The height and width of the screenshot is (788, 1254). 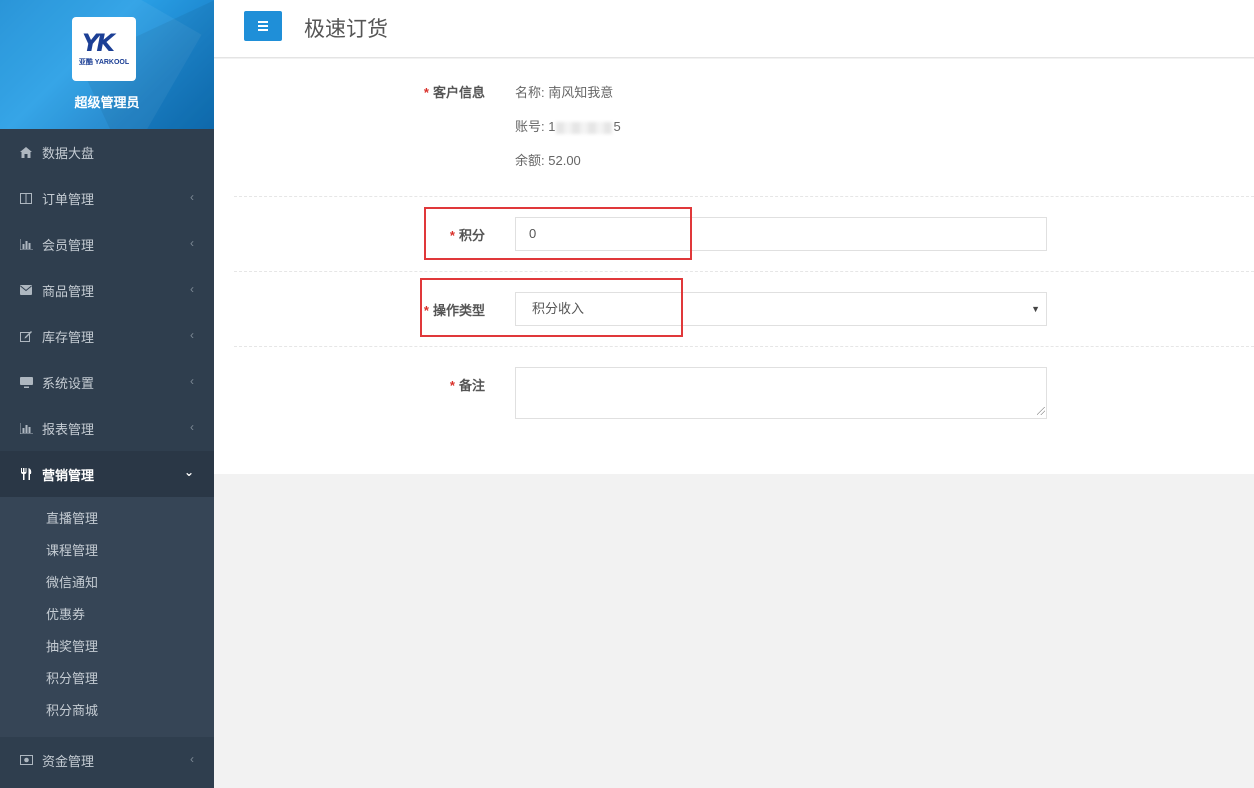 I want to click on customer-name: 南风知我意, so click(x=581, y=92).